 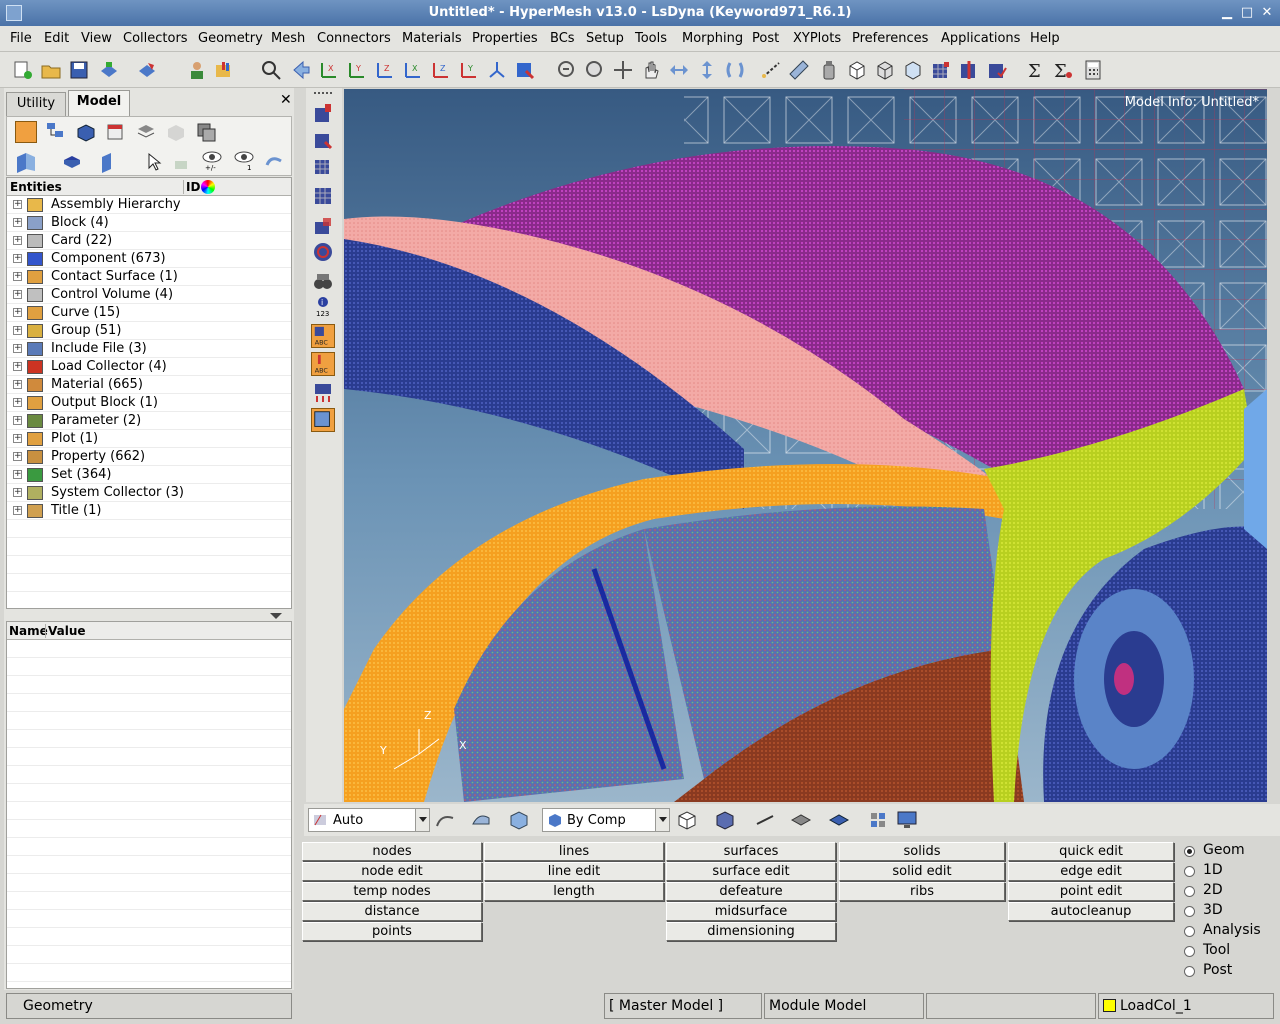 What do you see at coordinates (99, 103) in the screenshot?
I see `tab-model: Model` at bounding box center [99, 103].